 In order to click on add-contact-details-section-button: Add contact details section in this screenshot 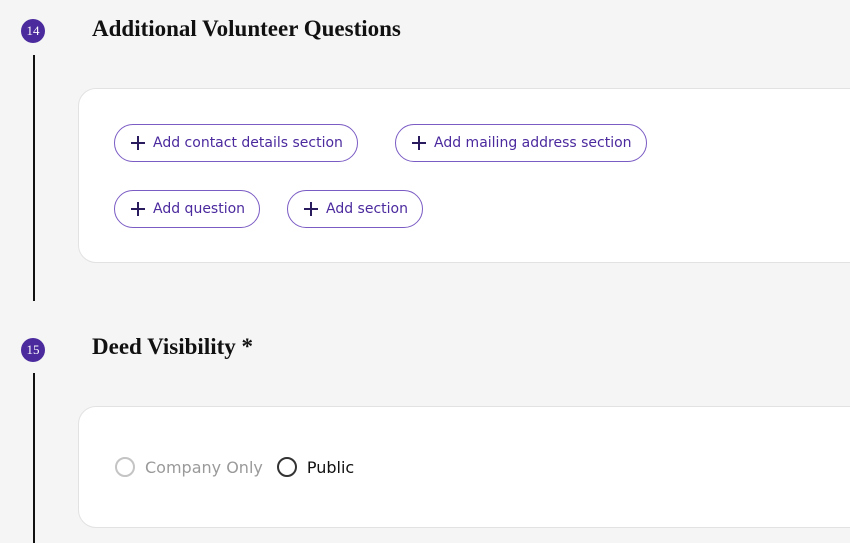, I will do `click(236, 143)`.